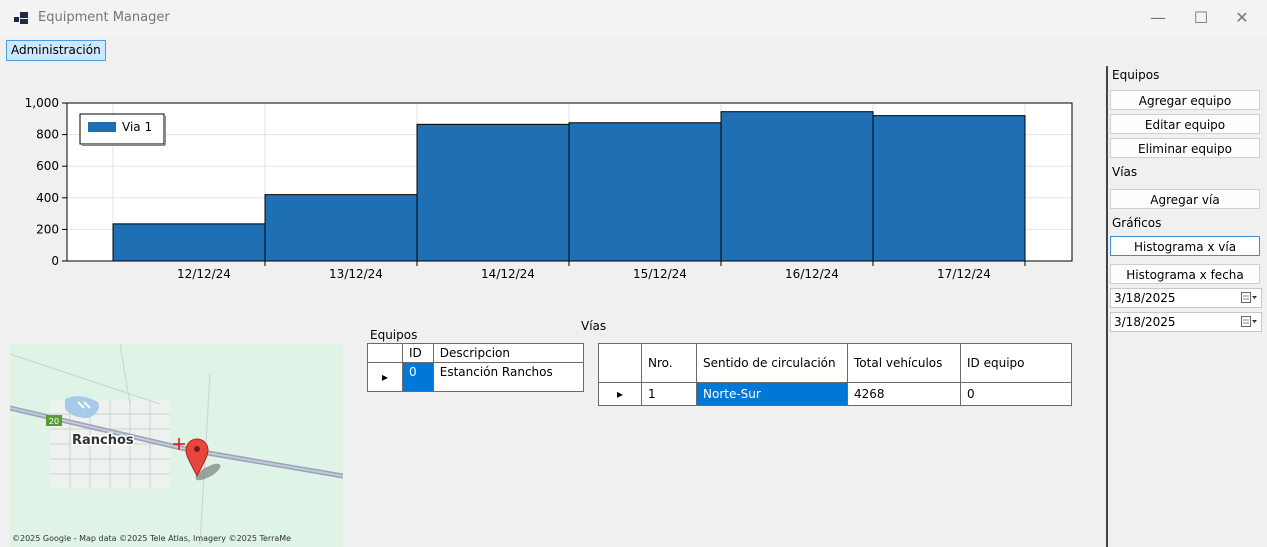 The height and width of the screenshot is (547, 1267). I want to click on group-equipos-label: Equipos, so click(1136, 75).